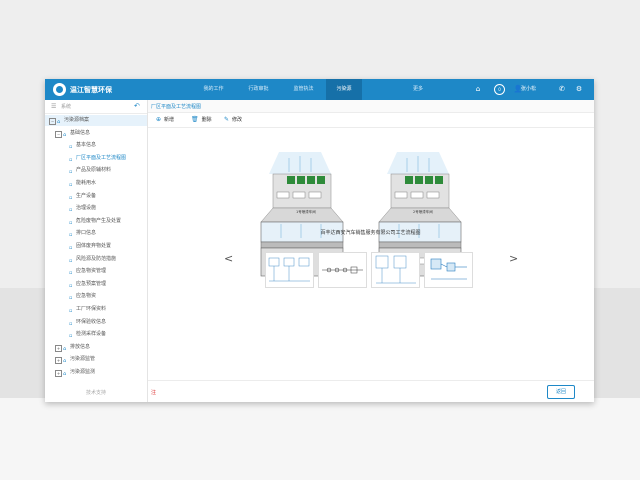 Image resolution: width=640 pixels, height=480 pixels. What do you see at coordinates (96, 107) in the screenshot?
I see `sidebar-header: ☰ 系统 ↶` at bounding box center [96, 107].